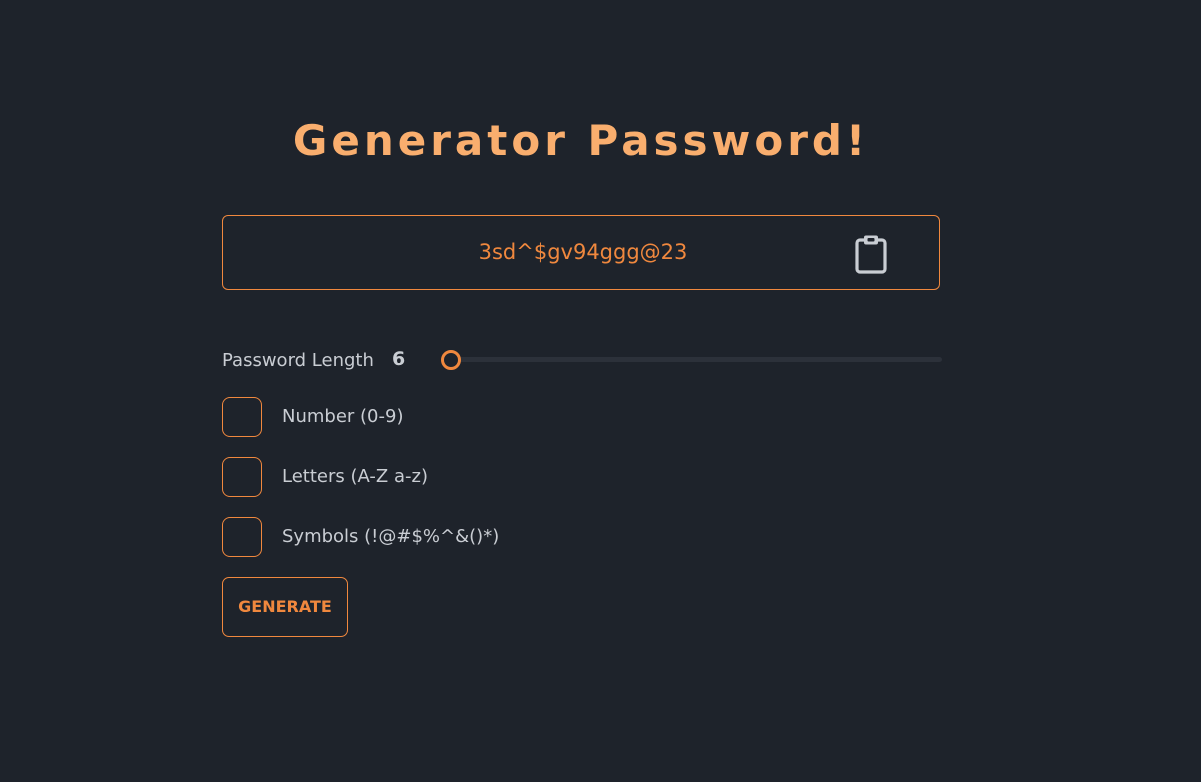 This screenshot has width=1201, height=782. I want to click on password-length-value: 6, so click(399, 359).